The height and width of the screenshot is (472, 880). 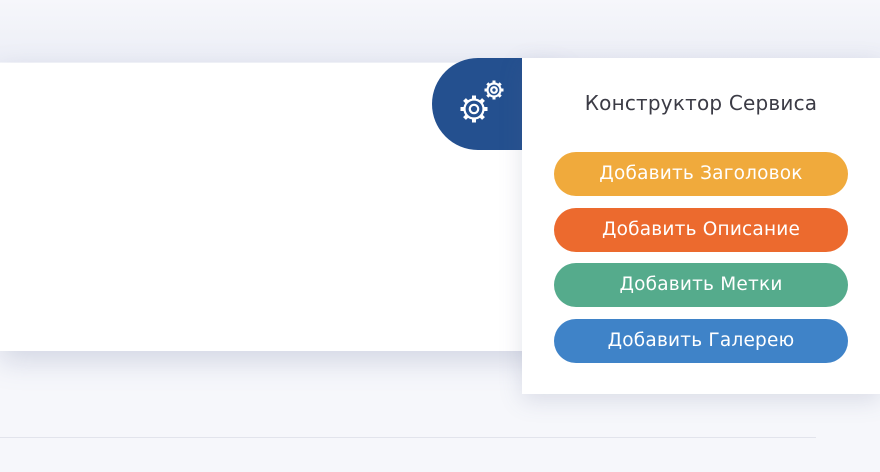 I want to click on divider-line, so click(x=408, y=437).